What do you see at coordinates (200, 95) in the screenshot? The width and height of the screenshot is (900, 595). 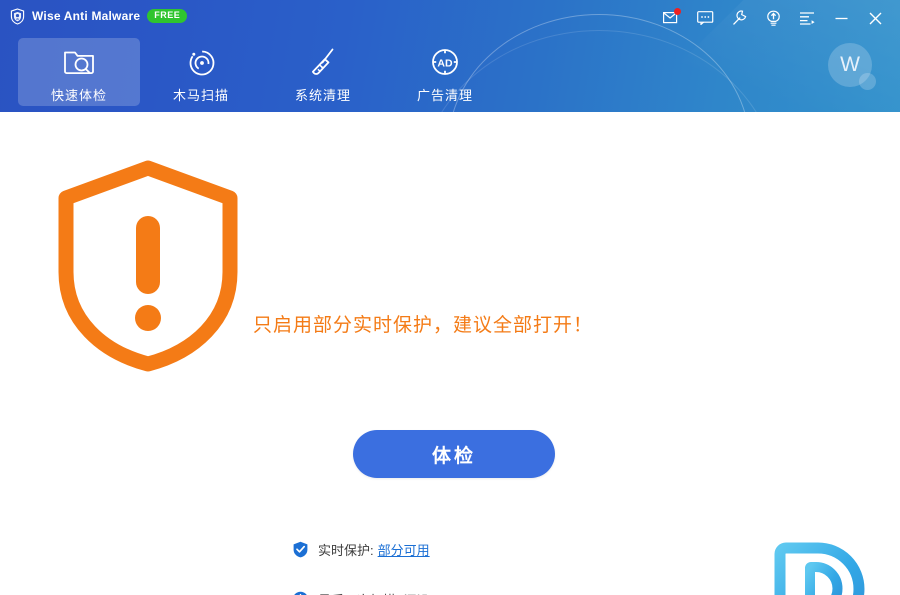 I see `nav-tab-label: 木马扫描` at bounding box center [200, 95].